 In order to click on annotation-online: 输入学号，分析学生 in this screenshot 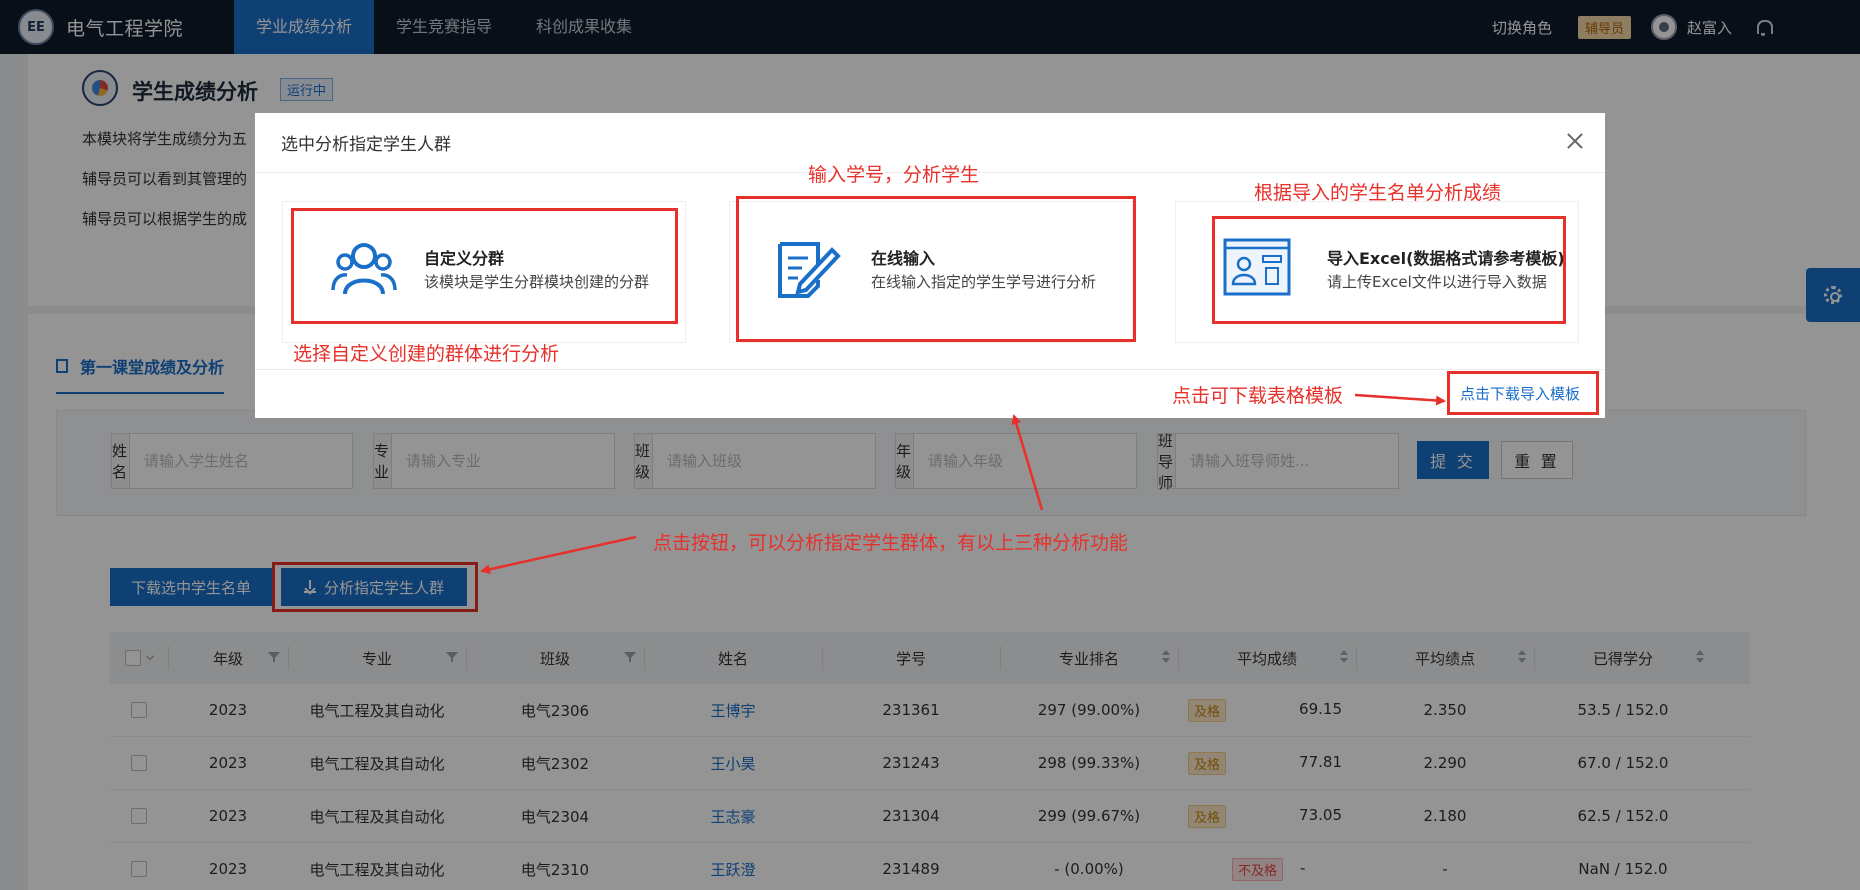, I will do `click(894, 175)`.